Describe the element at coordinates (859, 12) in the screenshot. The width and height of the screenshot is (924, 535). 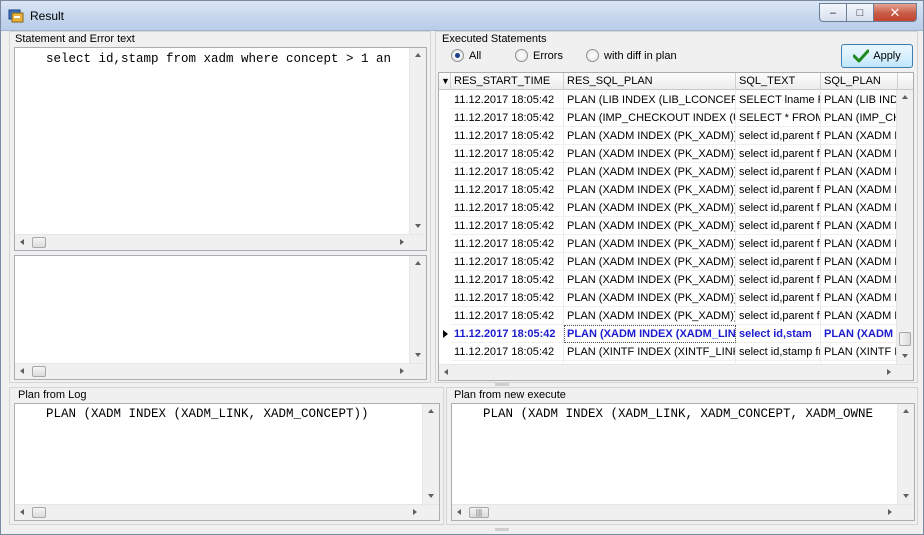
I see `maximize-button: □` at that location.